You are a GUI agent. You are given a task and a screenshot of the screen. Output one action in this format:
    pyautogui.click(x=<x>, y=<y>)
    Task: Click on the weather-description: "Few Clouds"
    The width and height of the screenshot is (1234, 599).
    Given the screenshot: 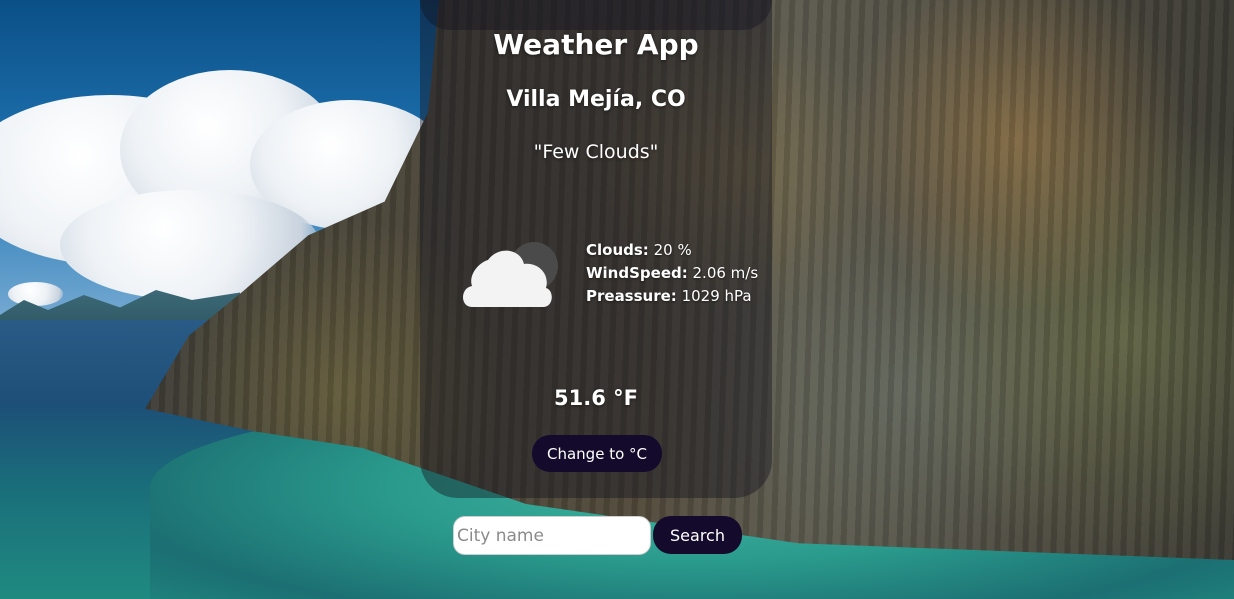 What is the action you would take?
    pyautogui.click(x=596, y=152)
    